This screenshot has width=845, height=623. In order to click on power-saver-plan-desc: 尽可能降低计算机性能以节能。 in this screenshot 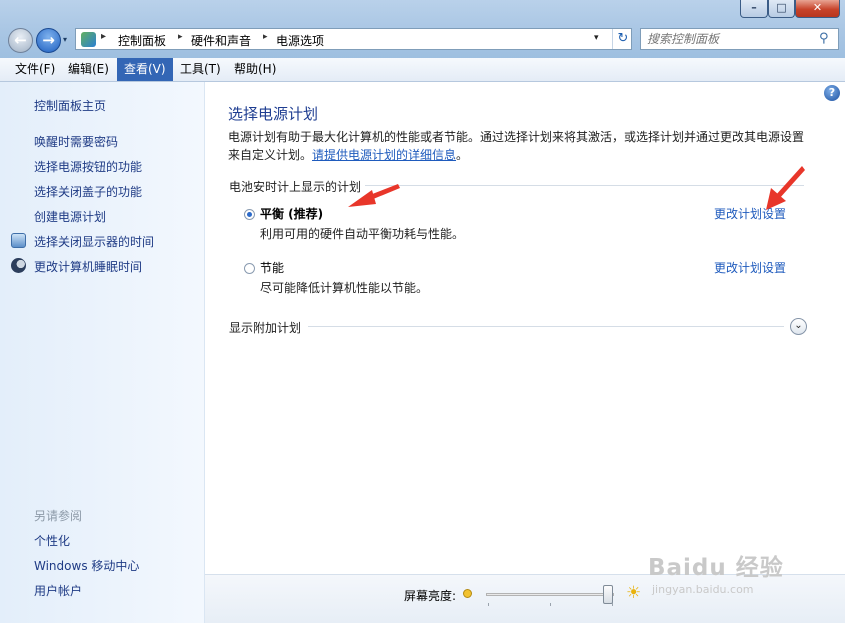, I will do `click(344, 288)`.